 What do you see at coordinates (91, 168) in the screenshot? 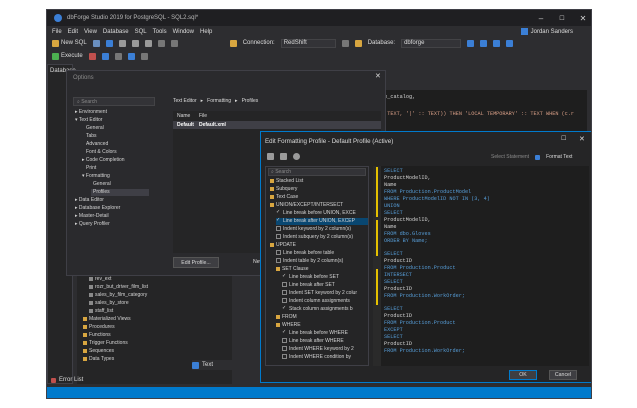
I see `options-tree-item: Print` at bounding box center [91, 168].